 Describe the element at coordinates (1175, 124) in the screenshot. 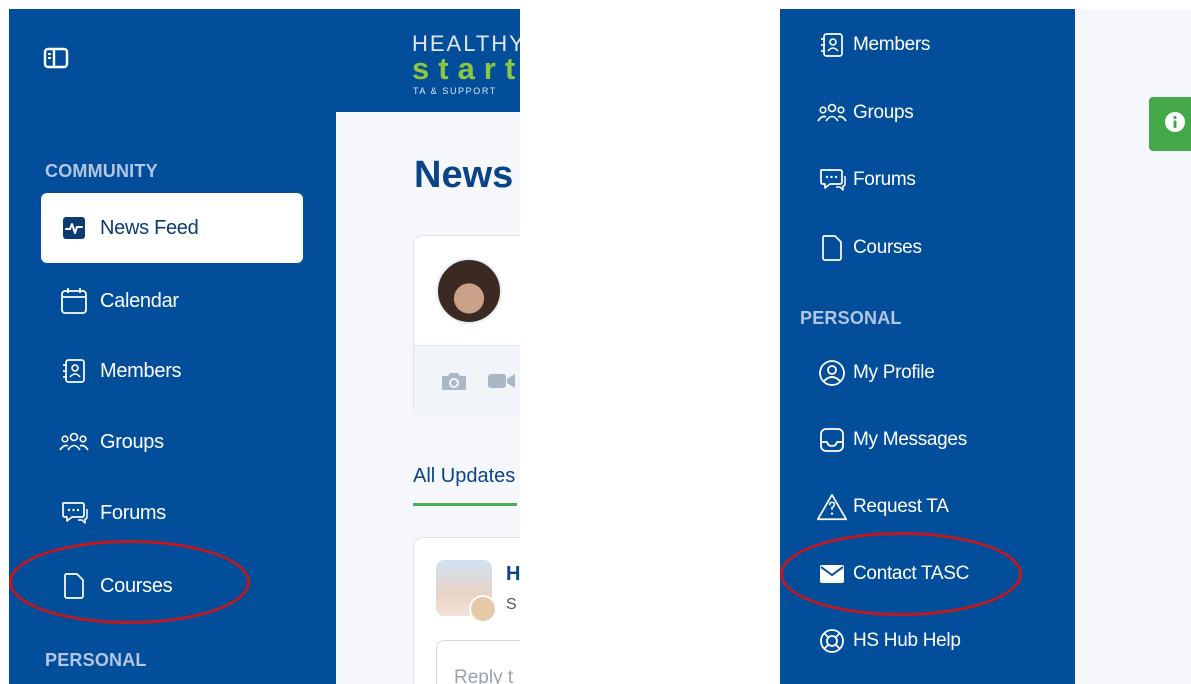

I see `info-icon` at that location.